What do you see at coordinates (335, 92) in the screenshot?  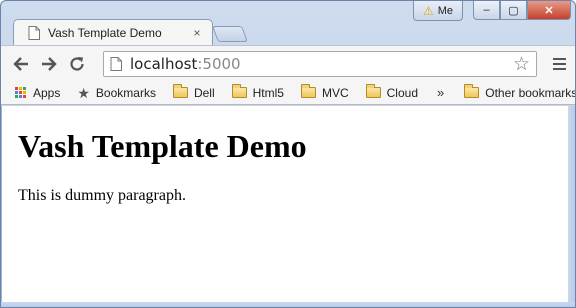 I see `bookmark-label: MVC` at bounding box center [335, 92].